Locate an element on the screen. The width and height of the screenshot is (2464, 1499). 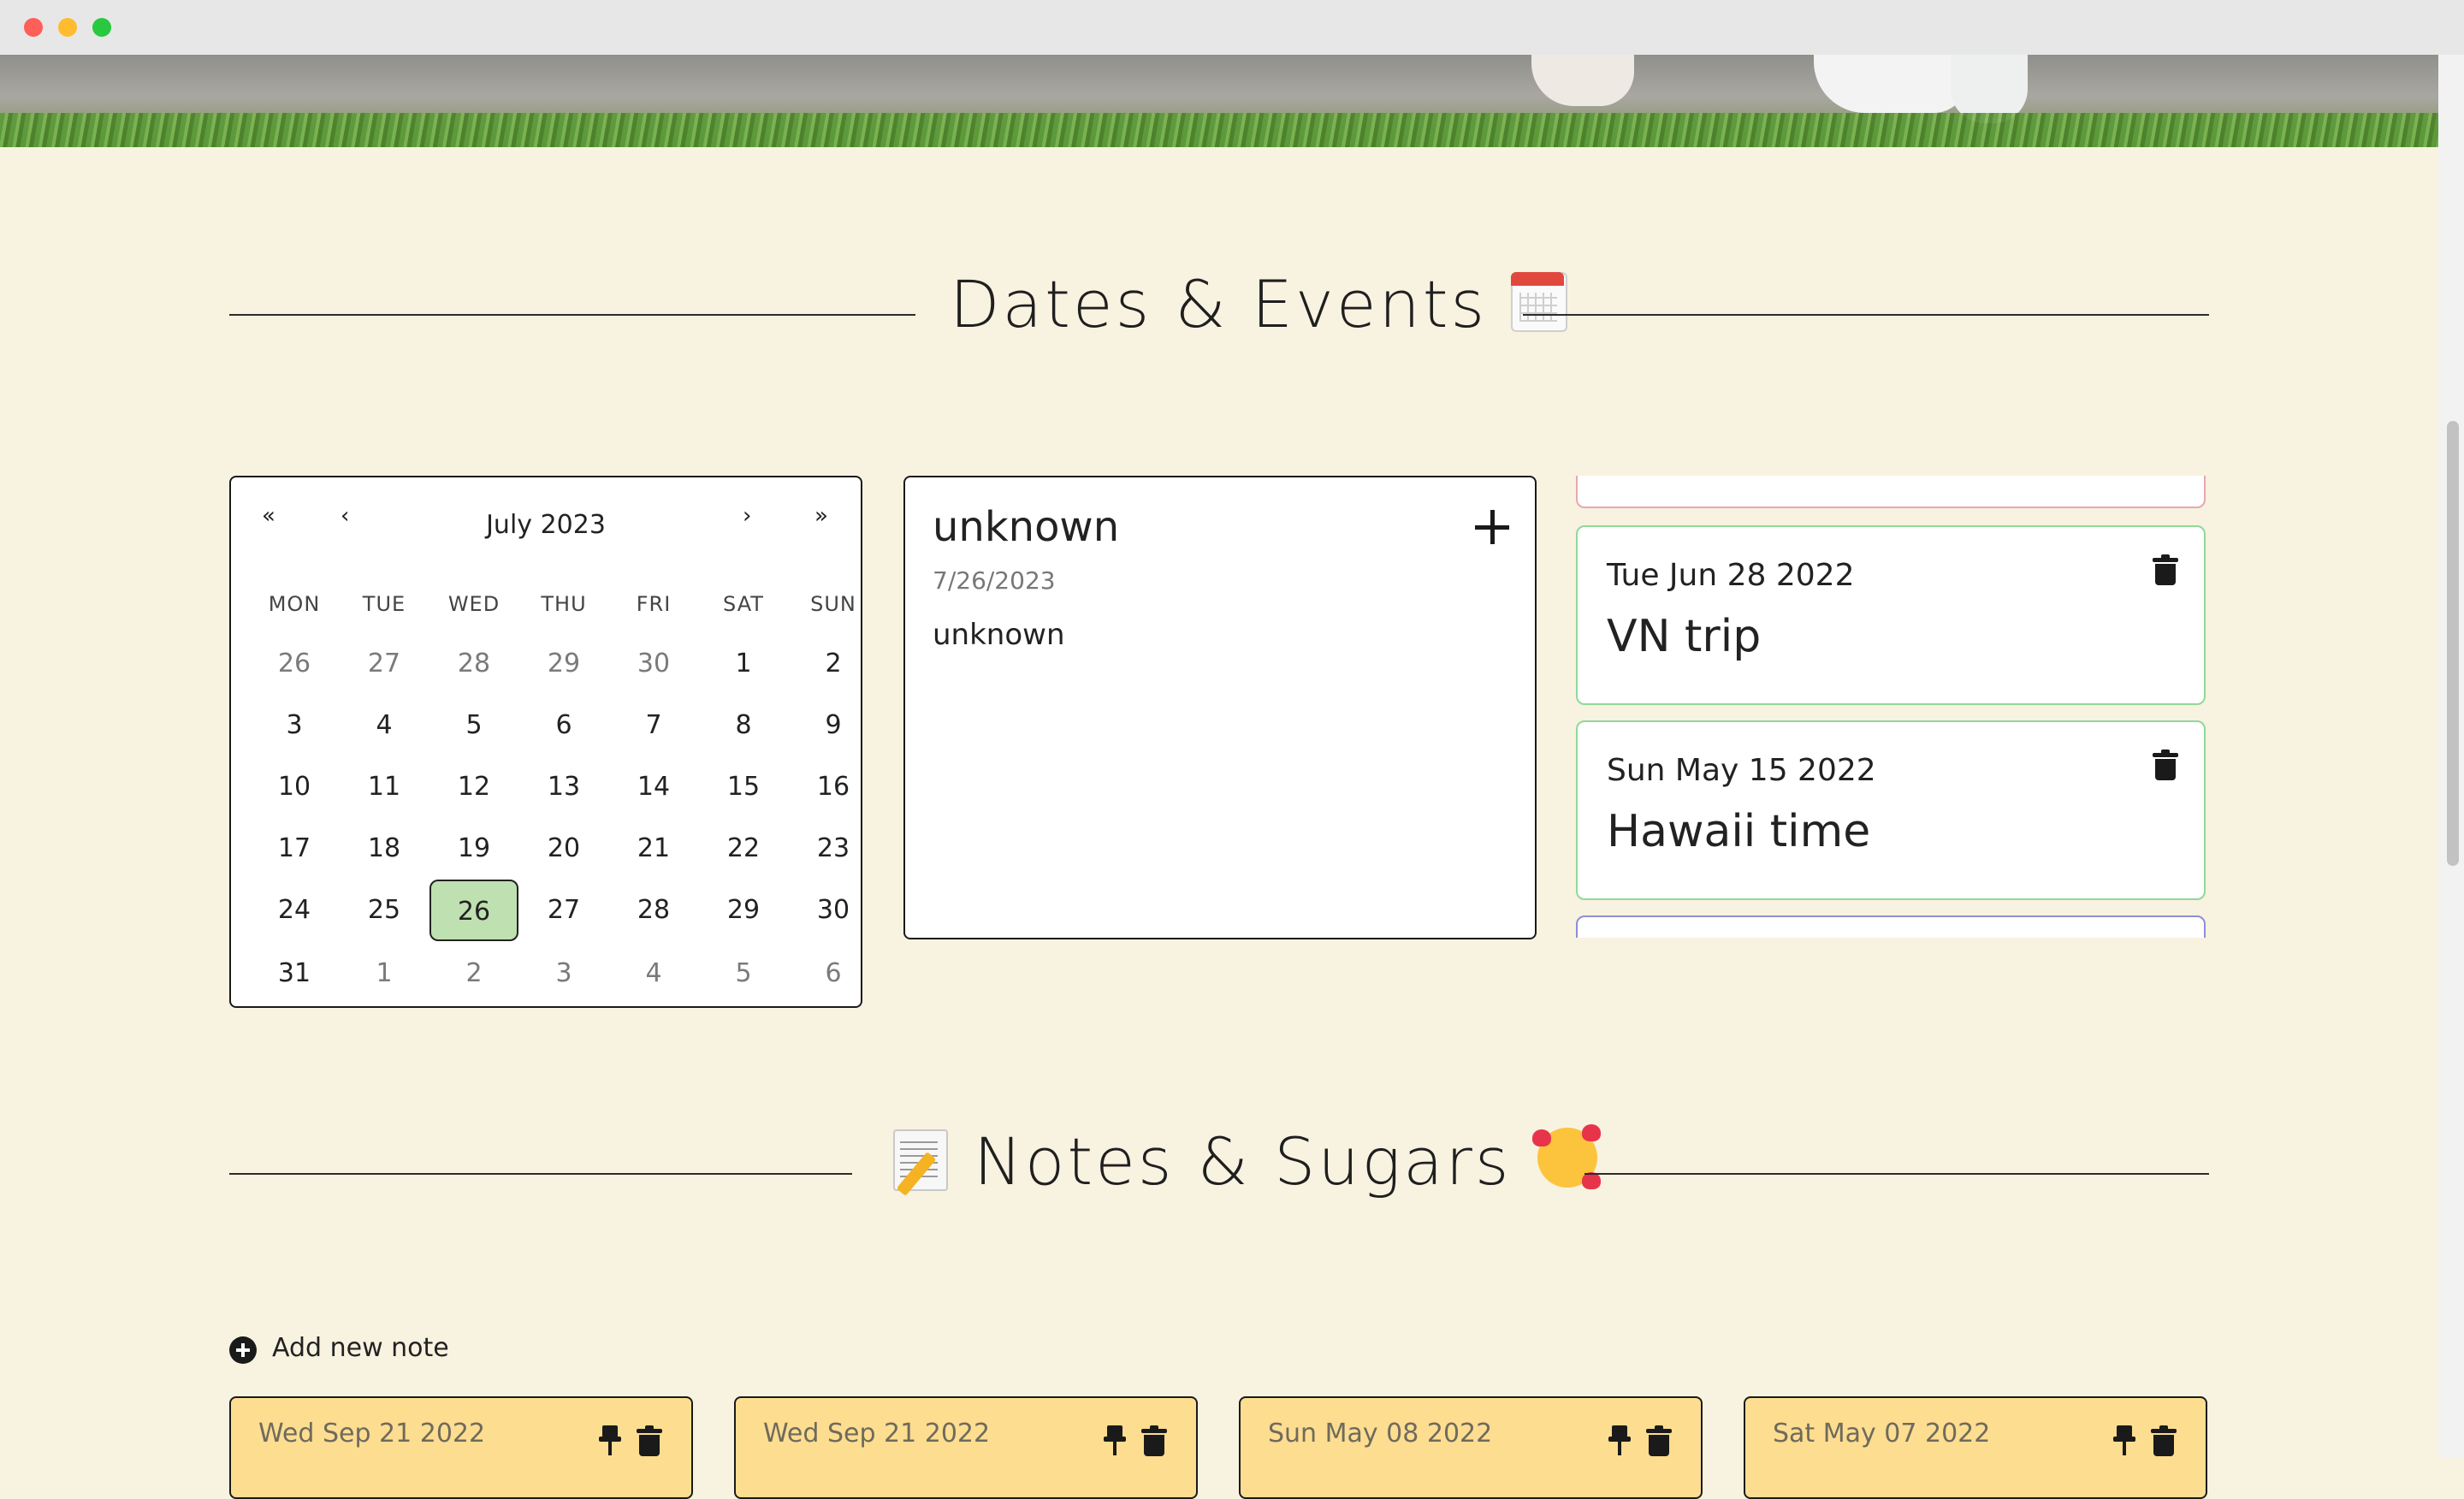
calendar-day: 19 is located at coordinates (473, 849).